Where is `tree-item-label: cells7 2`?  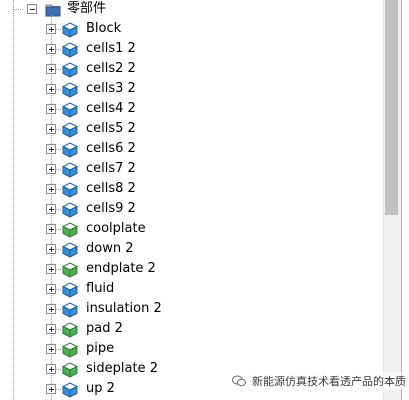
tree-item-label: cells7 2 is located at coordinates (111, 168).